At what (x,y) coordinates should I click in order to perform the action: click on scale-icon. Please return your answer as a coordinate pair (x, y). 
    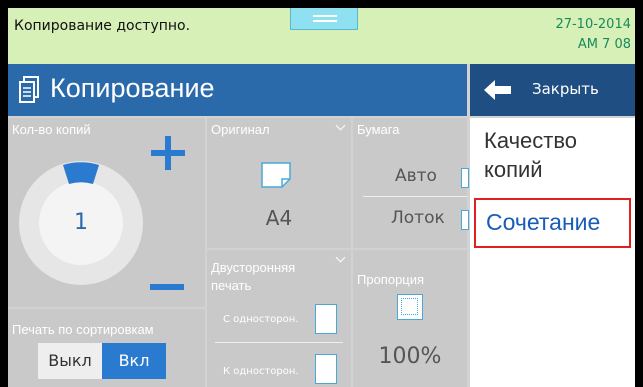
    Looking at the image, I should click on (410, 307).